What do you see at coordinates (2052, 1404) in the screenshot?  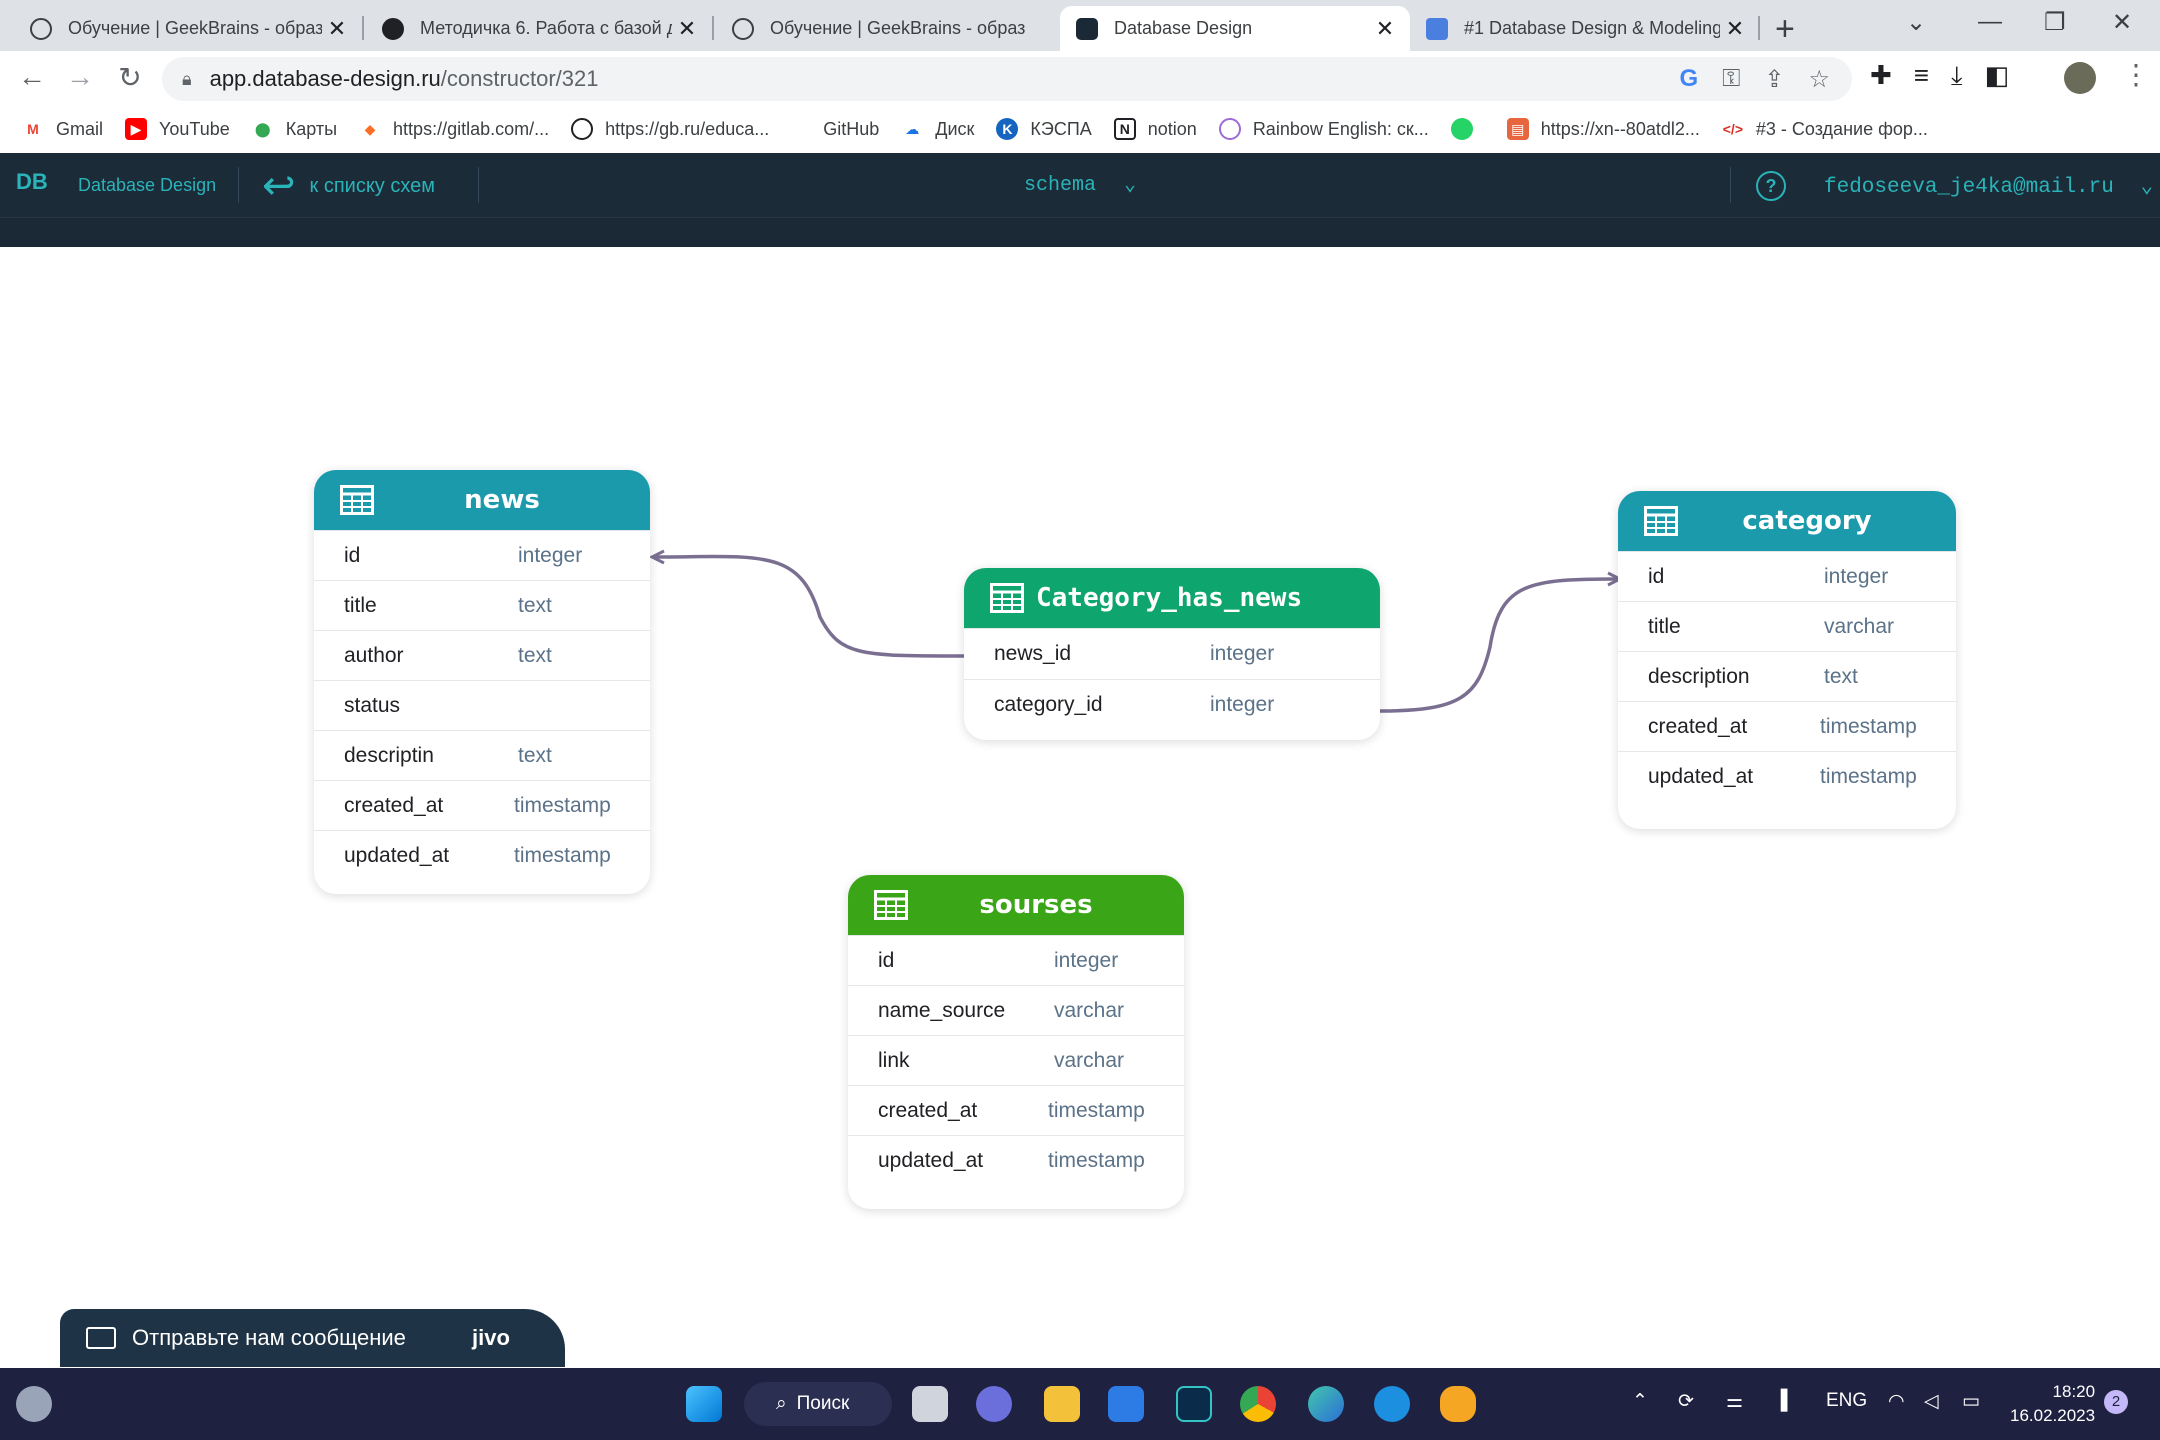 I see `clock: 18:20 16.02.2023` at bounding box center [2052, 1404].